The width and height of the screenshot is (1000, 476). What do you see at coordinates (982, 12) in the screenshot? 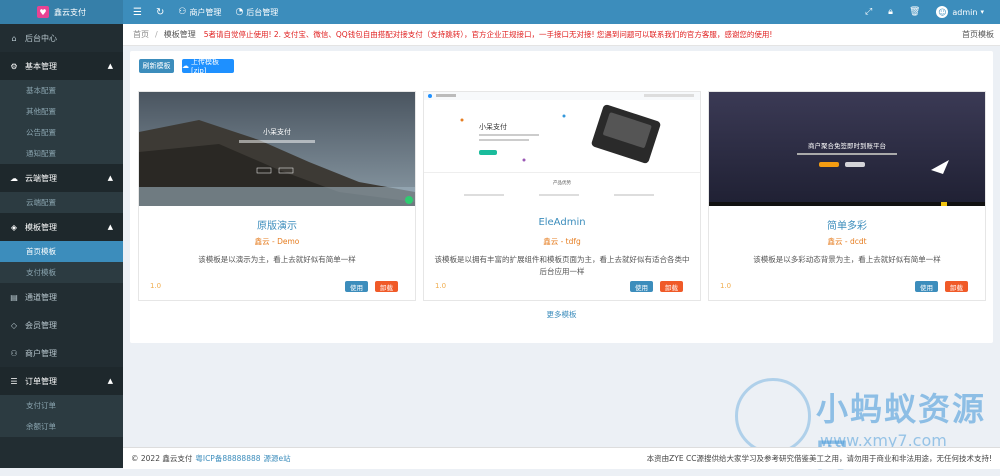
I see `chevron-down-icon: ▾` at bounding box center [982, 12].